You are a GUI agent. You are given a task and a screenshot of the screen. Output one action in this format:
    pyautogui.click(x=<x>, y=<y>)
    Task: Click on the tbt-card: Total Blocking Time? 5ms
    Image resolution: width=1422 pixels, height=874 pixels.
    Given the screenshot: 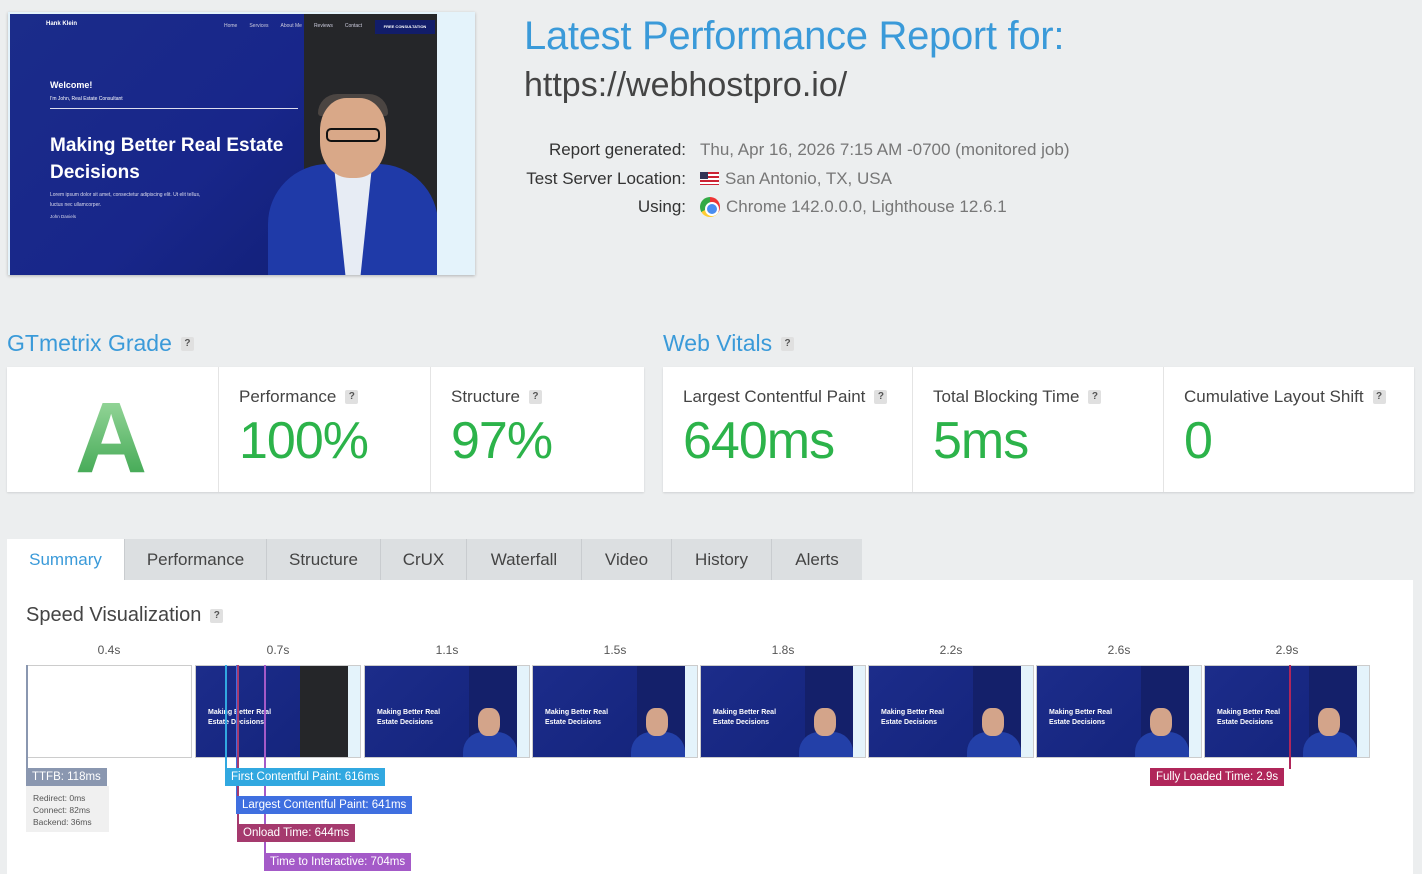 What is the action you would take?
    pyautogui.click(x=1038, y=429)
    